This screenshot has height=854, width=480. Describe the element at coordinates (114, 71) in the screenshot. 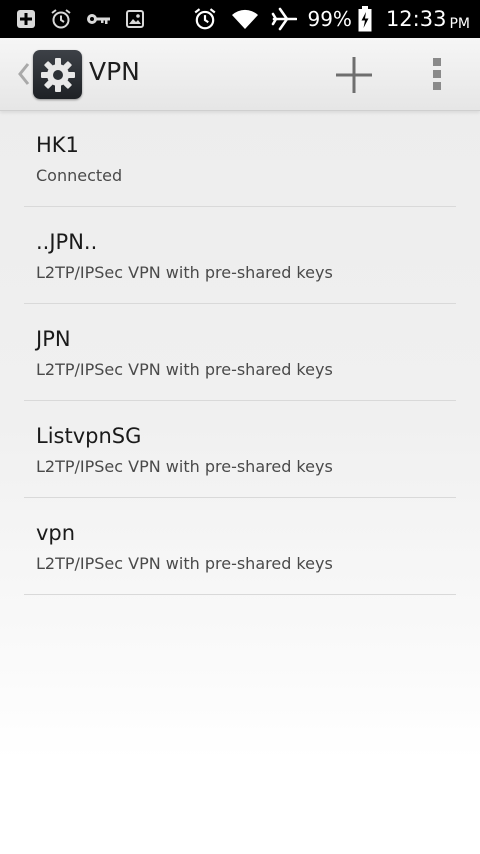

I see `page-title: VPN` at that location.